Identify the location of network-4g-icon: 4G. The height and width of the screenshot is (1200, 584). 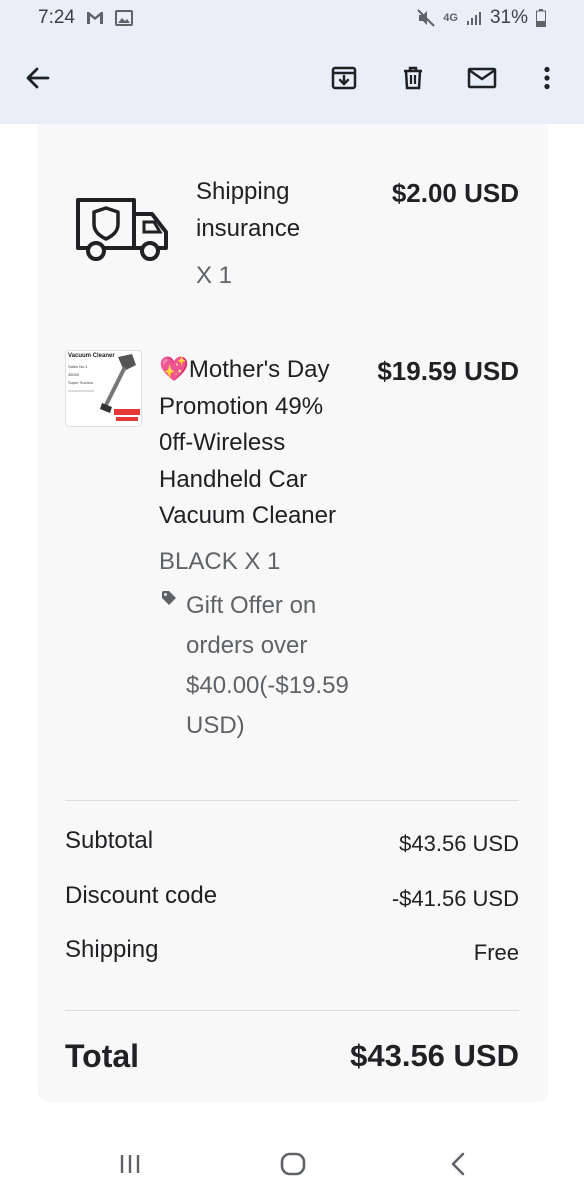
(450, 18).